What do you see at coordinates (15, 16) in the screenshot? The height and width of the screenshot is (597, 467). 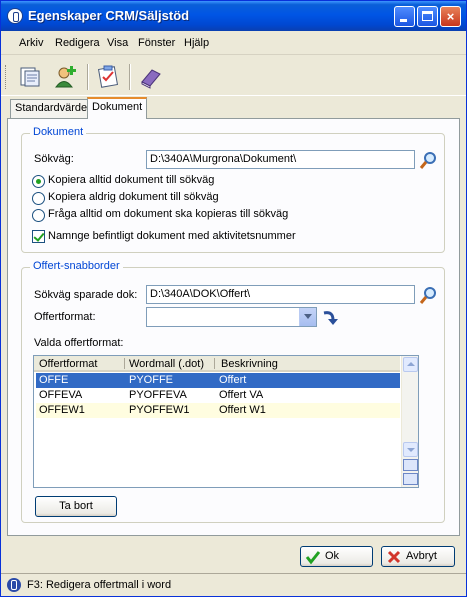 I see `app-icon` at bounding box center [15, 16].